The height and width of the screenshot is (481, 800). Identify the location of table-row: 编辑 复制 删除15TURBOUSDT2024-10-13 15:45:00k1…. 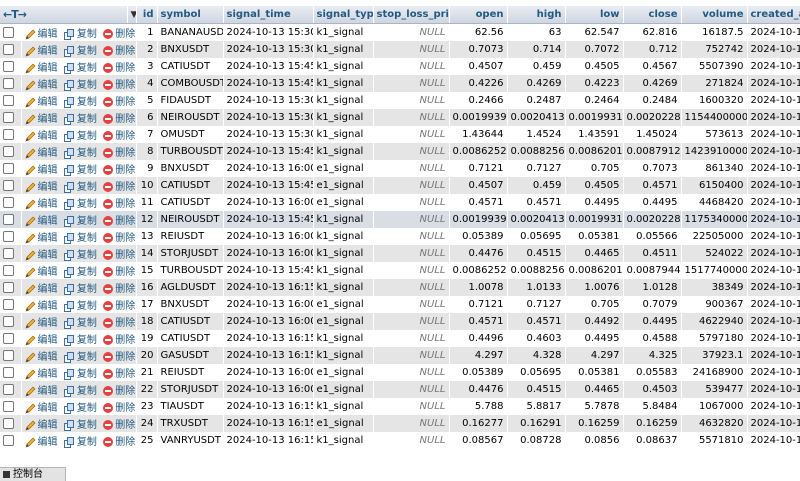
(400, 270).